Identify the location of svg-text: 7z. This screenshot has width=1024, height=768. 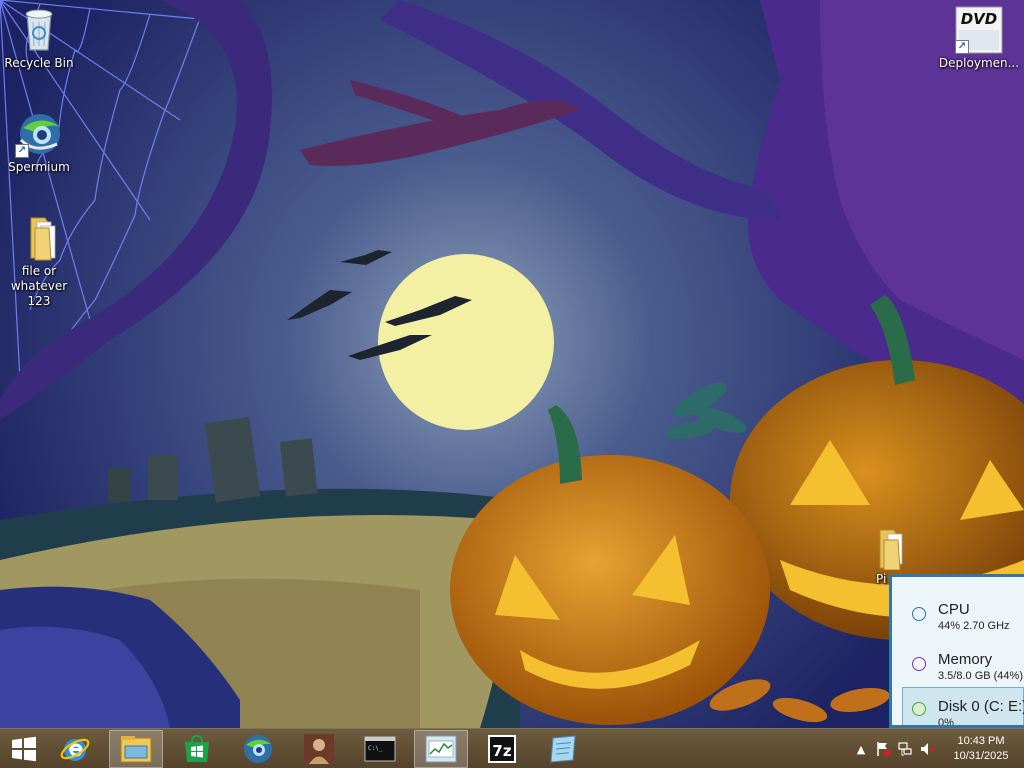
(501, 751).